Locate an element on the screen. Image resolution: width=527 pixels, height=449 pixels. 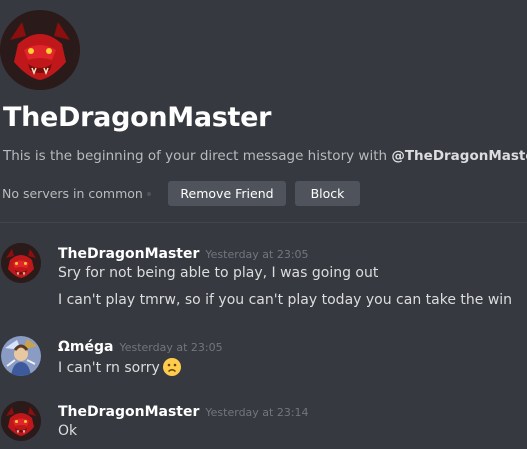
profile-avatar is located at coordinates (40, 50).